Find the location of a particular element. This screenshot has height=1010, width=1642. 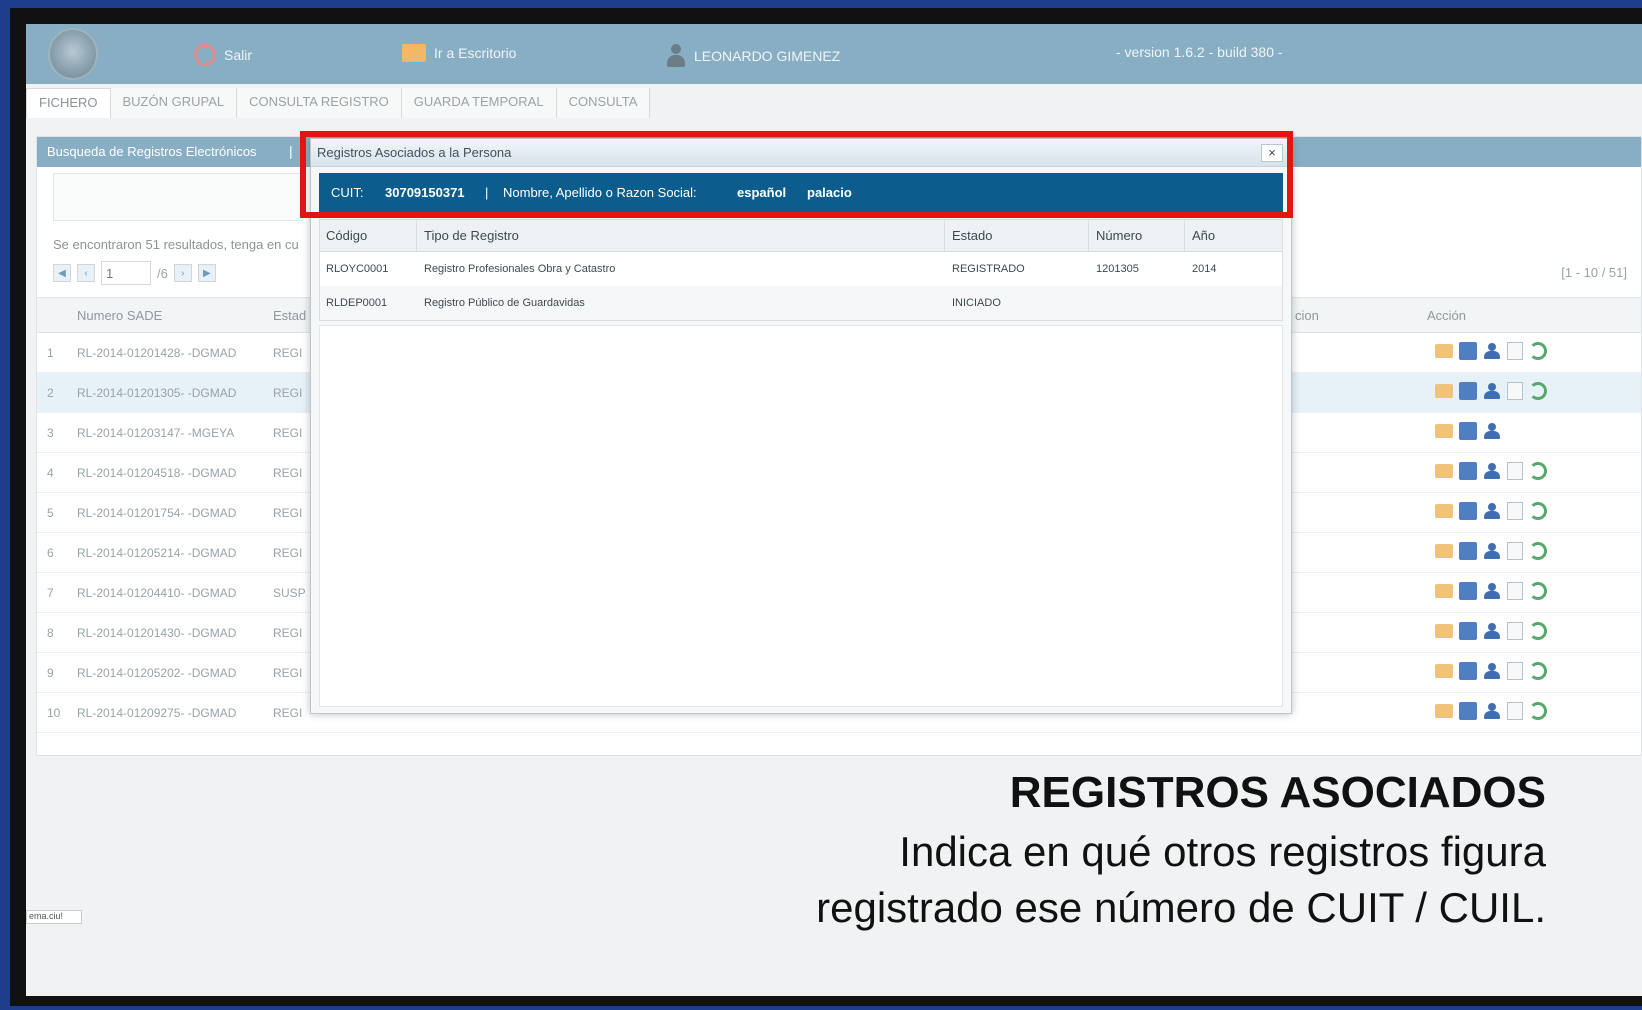

tab-buzon-grupal: BUZÓN GRUPAL is located at coordinates (174, 103).